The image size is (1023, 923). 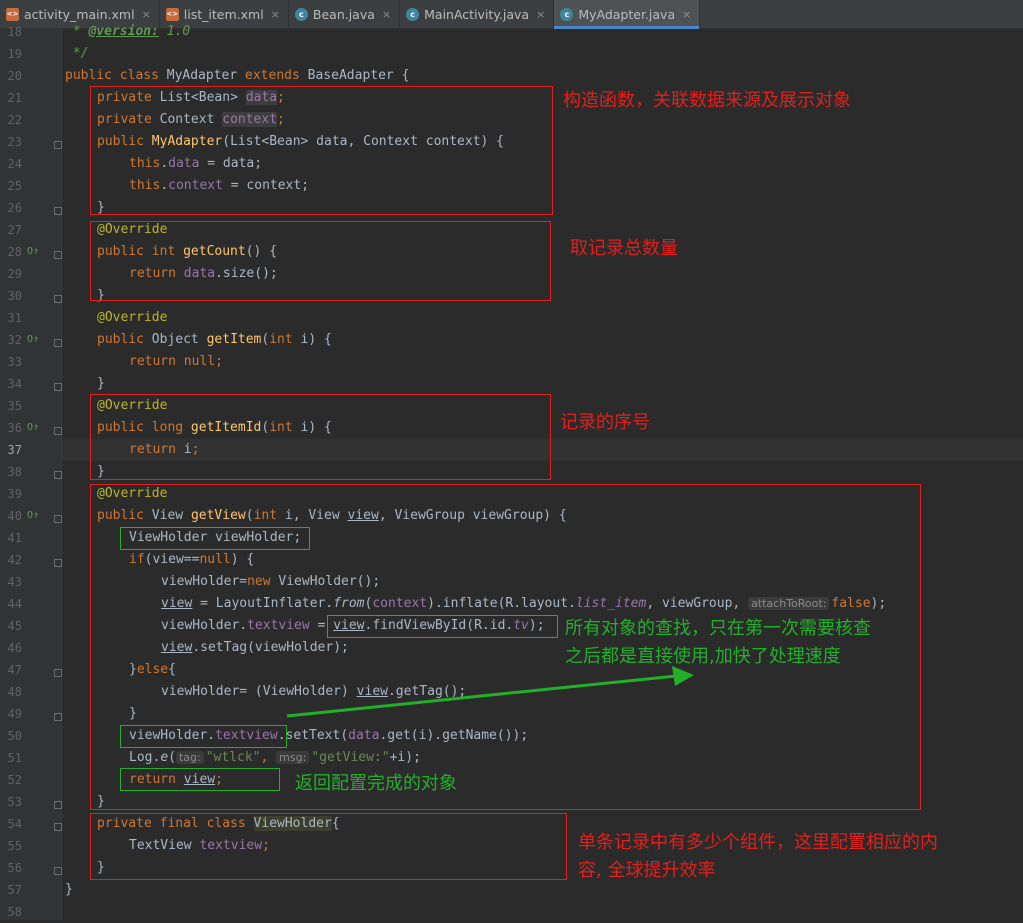 I want to click on return-view-note: 返回配置完成的对象, so click(x=376, y=783).